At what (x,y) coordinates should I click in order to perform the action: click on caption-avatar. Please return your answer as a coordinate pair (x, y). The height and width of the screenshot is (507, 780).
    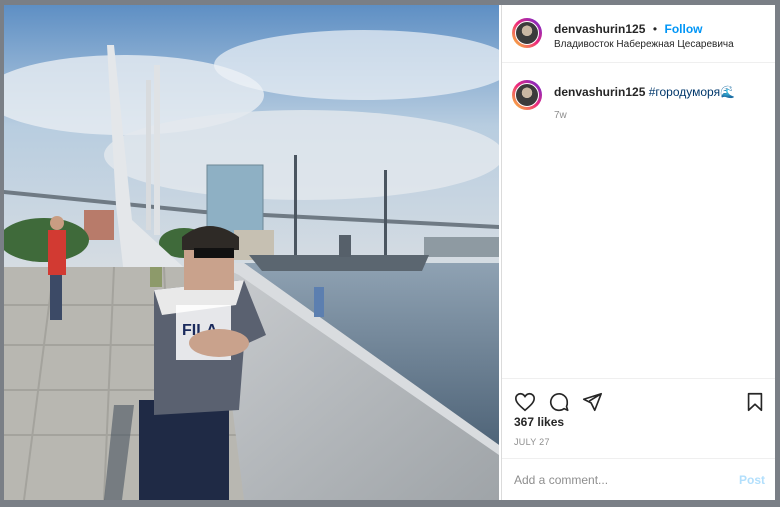
    Looking at the image, I should click on (527, 95).